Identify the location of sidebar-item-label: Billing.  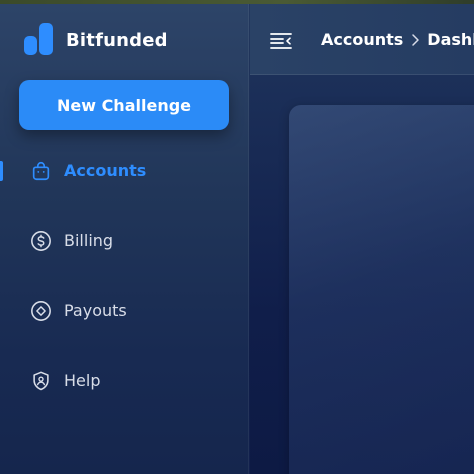
(89, 240).